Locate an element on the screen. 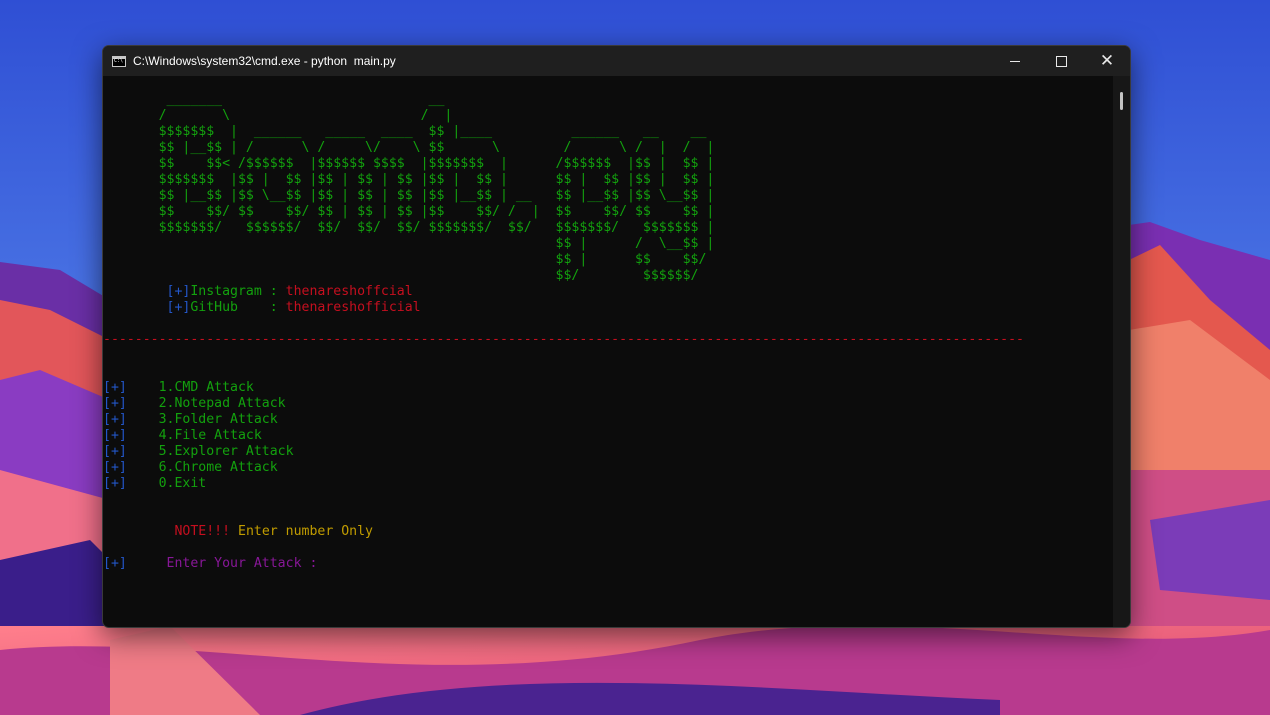 The width and height of the screenshot is (1270, 715). prompt-tag: [+] is located at coordinates (115, 563).